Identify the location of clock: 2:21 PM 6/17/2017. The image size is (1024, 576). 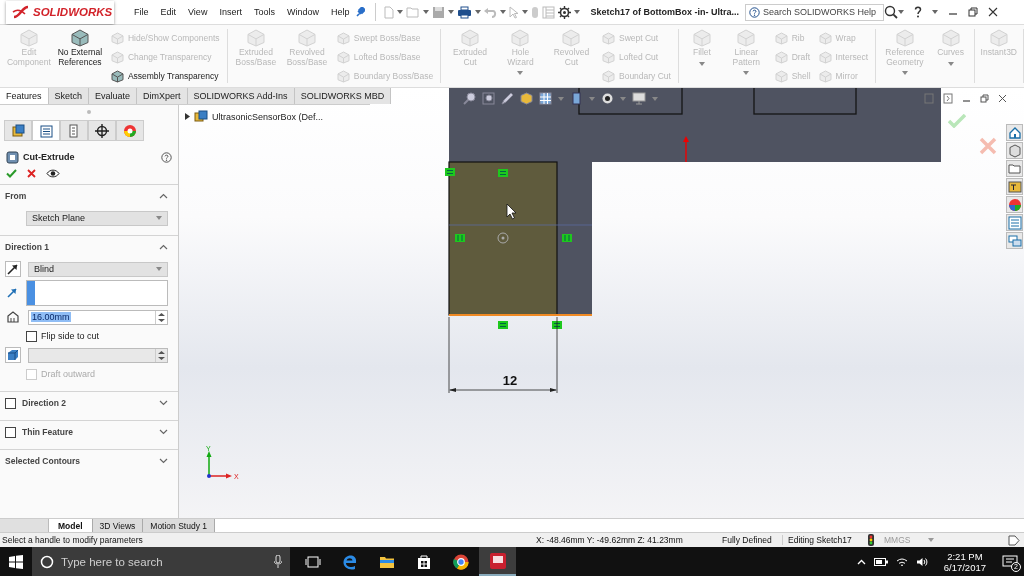
(964, 561).